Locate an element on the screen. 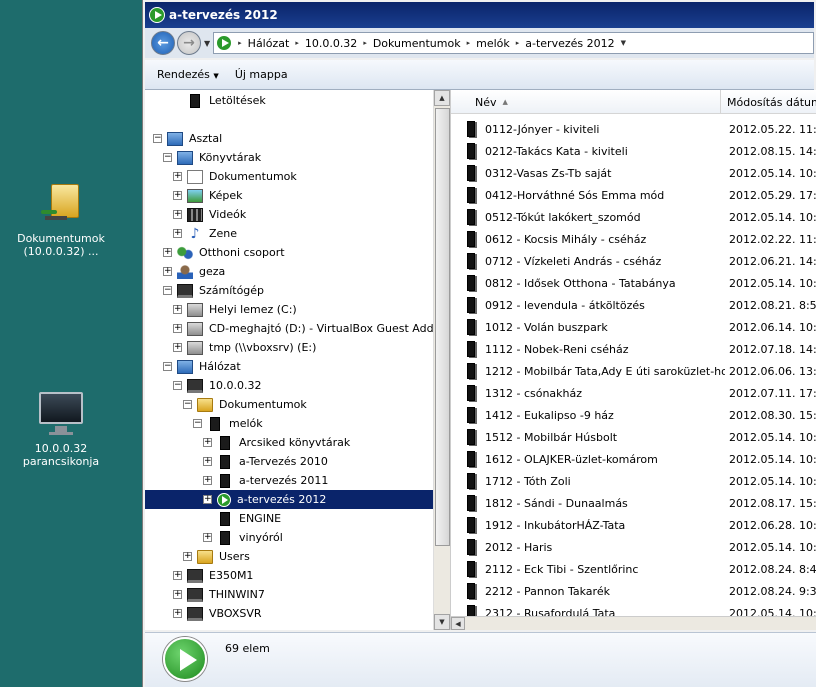  tree-item: + vinyóról is located at coordinates (289, 537).